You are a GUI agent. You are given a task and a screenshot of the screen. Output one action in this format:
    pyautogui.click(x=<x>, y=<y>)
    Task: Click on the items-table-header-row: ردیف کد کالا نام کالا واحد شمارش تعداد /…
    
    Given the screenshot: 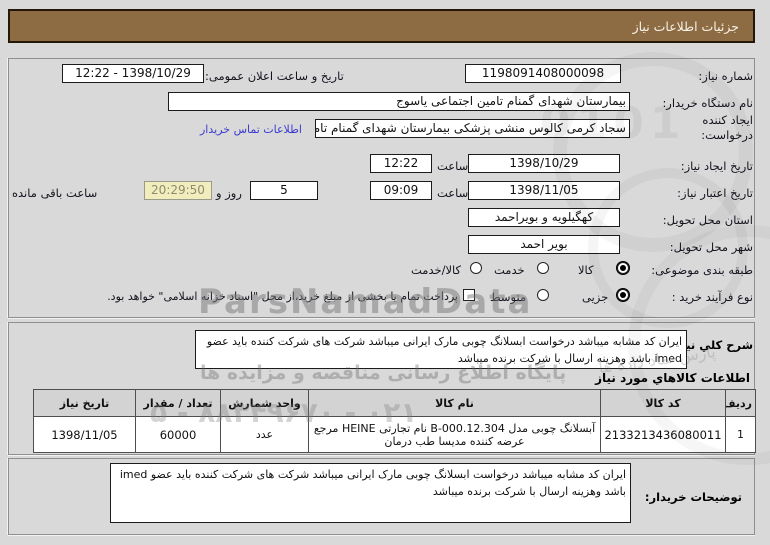 What is the action you would take?
    pyautogui.click(x=394, y=403)
    